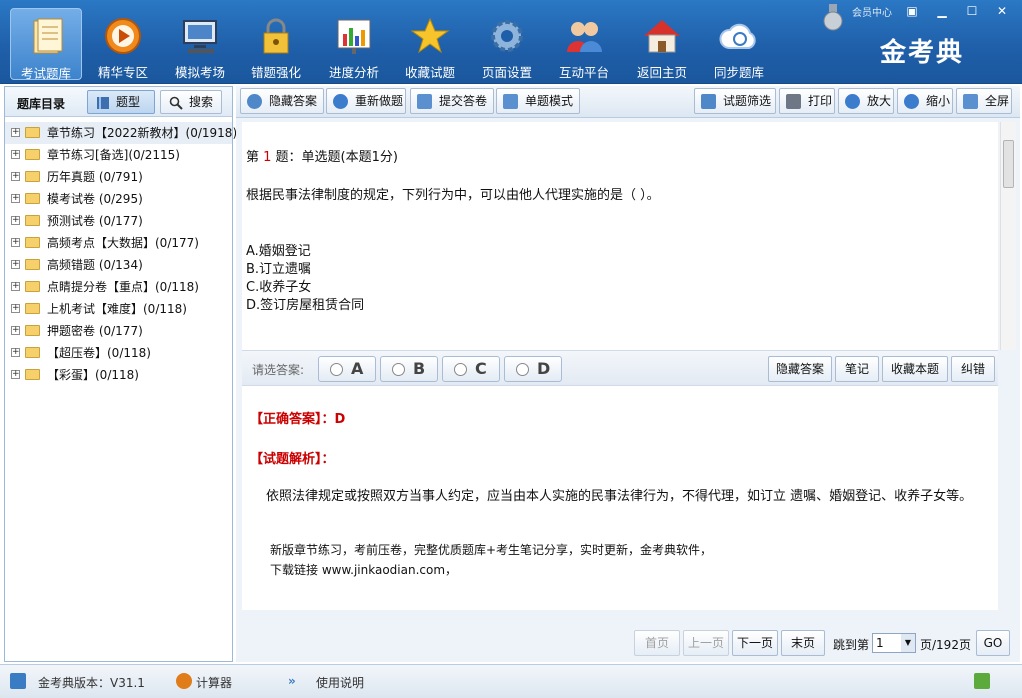  I want to click on nav-mock-exam: 模拟考场, so click(200, 44).